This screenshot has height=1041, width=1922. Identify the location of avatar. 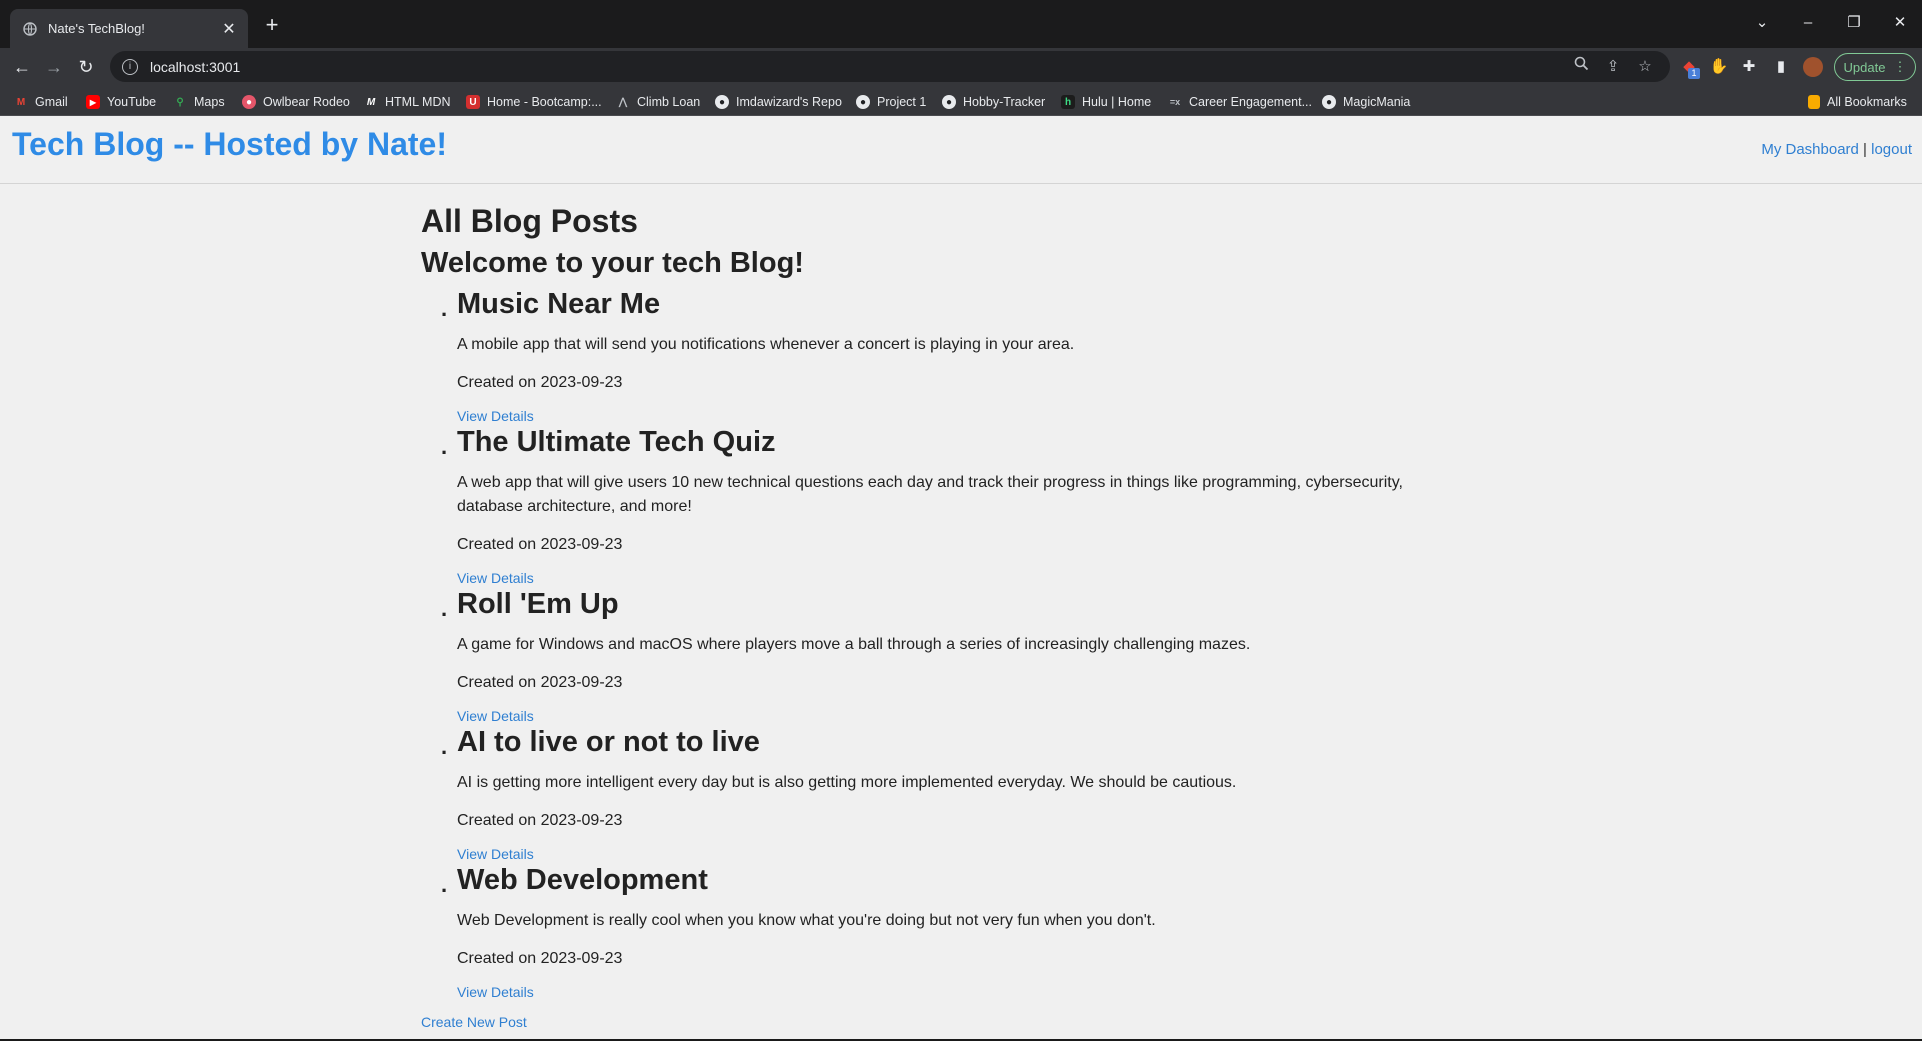
(1813, 67).